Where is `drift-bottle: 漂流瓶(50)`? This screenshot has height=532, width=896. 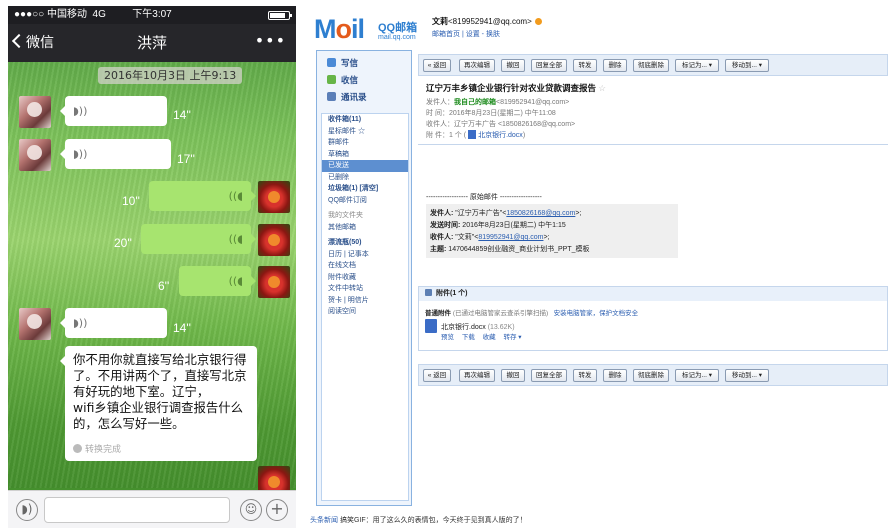 drift-bottle: 漂流瓶(50) is located at coordinates (365, 243).